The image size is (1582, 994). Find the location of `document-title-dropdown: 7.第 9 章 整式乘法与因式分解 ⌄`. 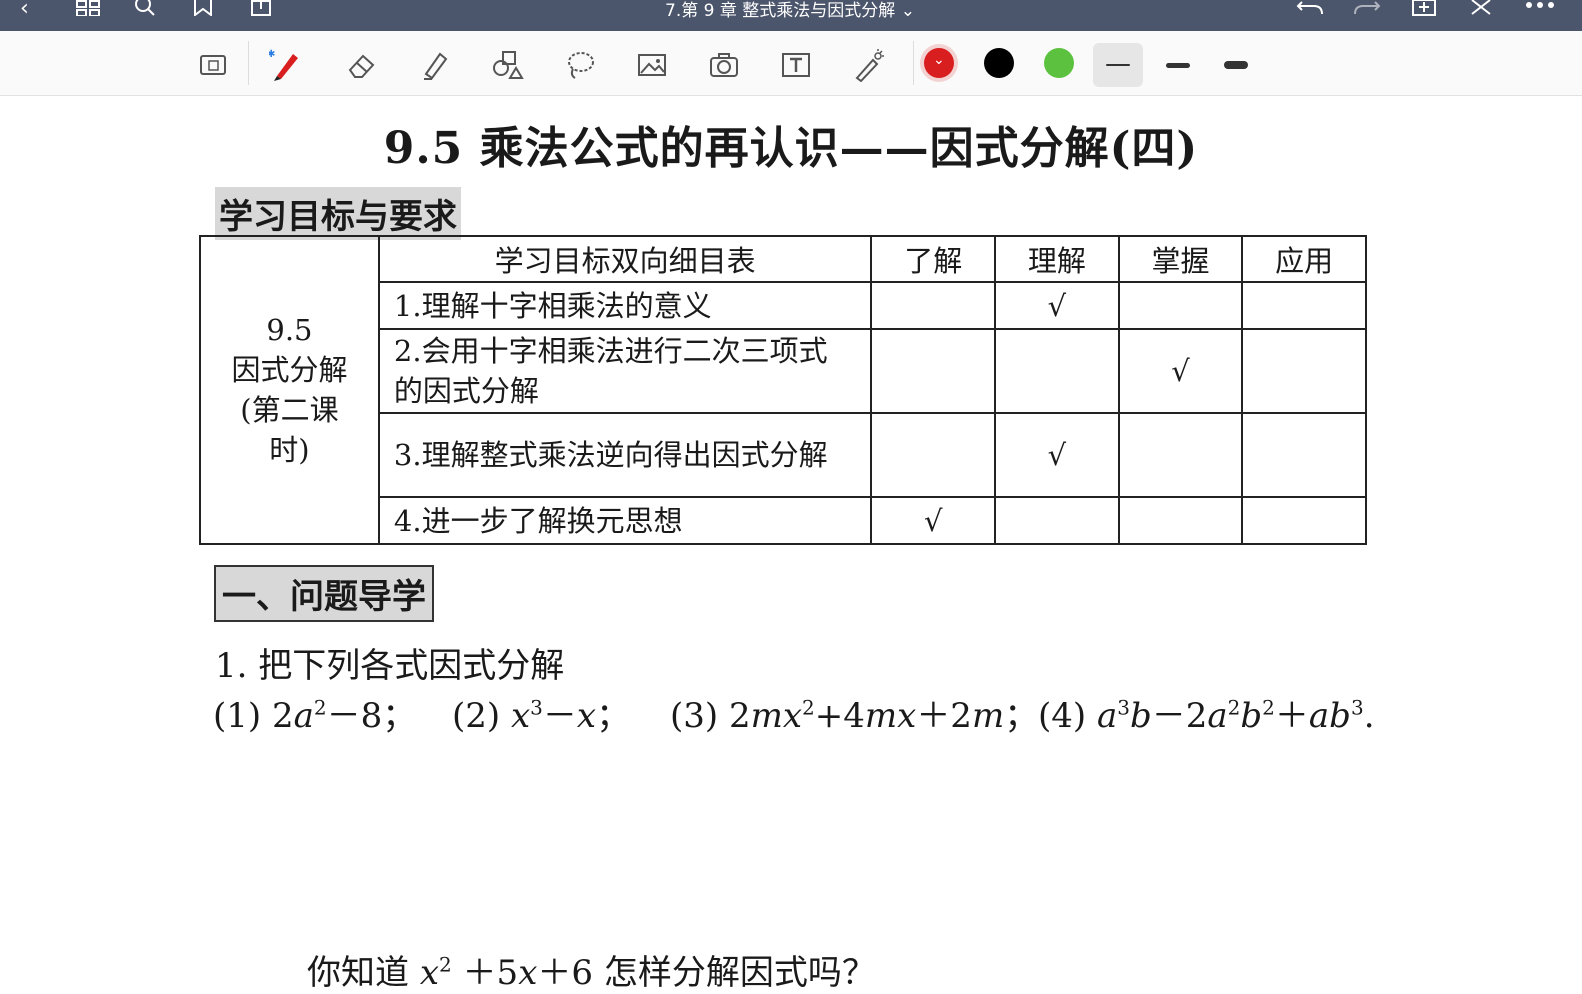

document-title-dropdown: 7.第 9 章 整式乘法与因式分解 ⌄ is located at coordinates (790, 10).